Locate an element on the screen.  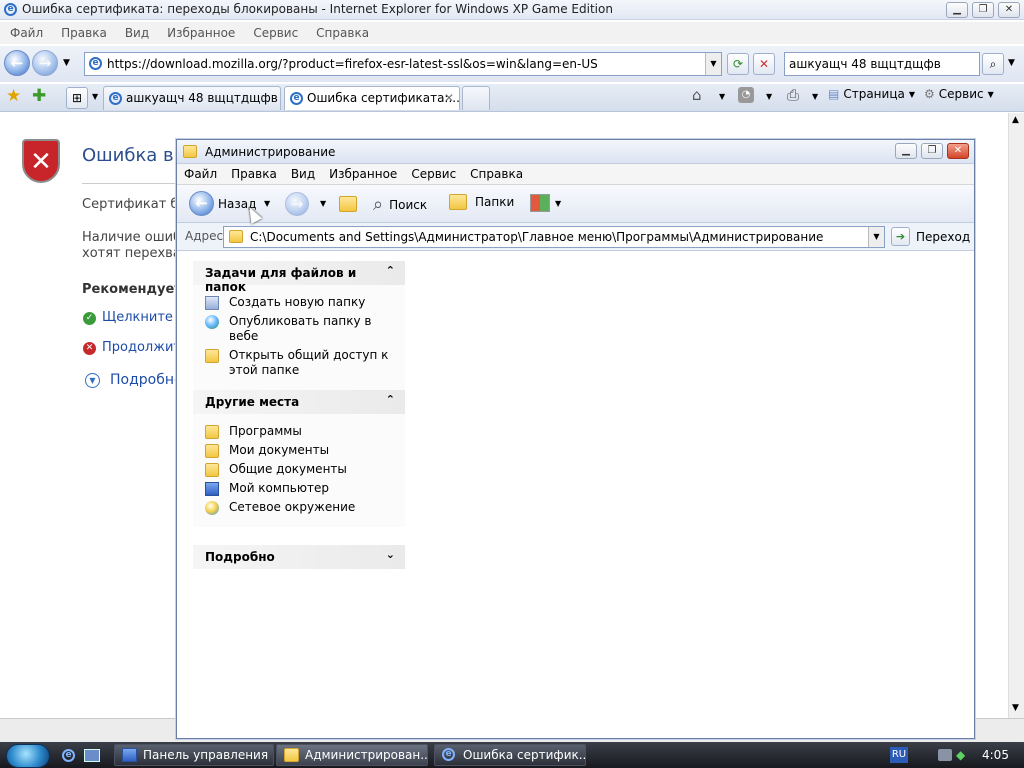
add-favorite-icon: ✚ is located at coordinates (39, 96).